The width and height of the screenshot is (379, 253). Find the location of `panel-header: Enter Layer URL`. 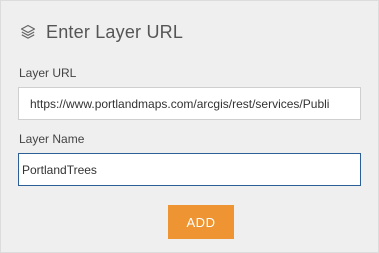

panel-header: Enter Layer URL is located at coordinates (100, 32).